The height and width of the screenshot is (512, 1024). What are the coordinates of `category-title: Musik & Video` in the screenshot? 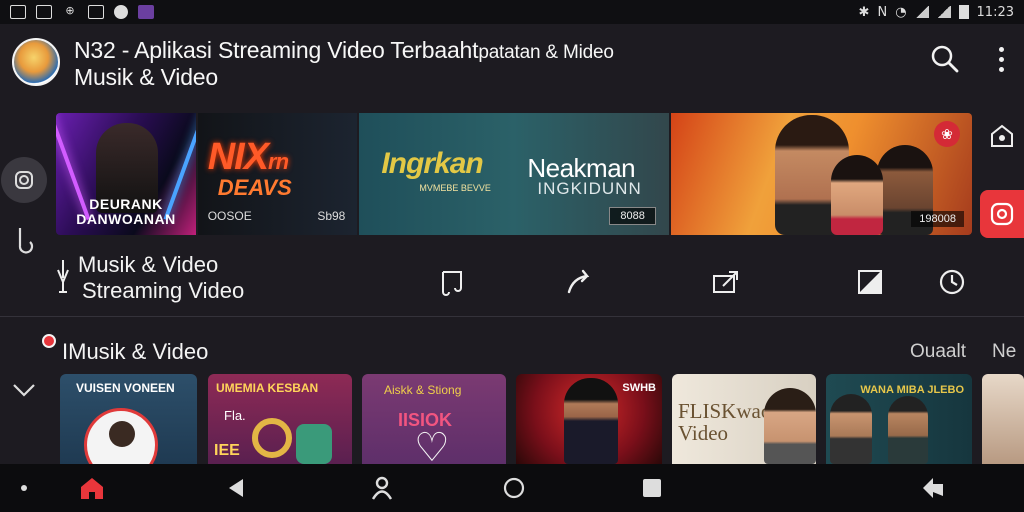 It's located at (148, 264).